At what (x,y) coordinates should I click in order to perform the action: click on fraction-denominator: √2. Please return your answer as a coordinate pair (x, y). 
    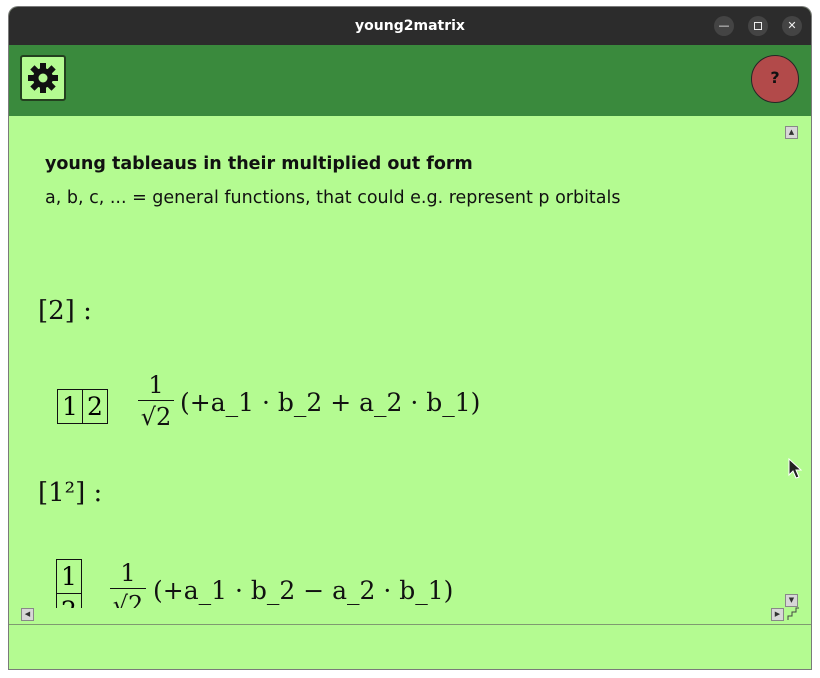
    Looking at the image, I should click on (156, 417).